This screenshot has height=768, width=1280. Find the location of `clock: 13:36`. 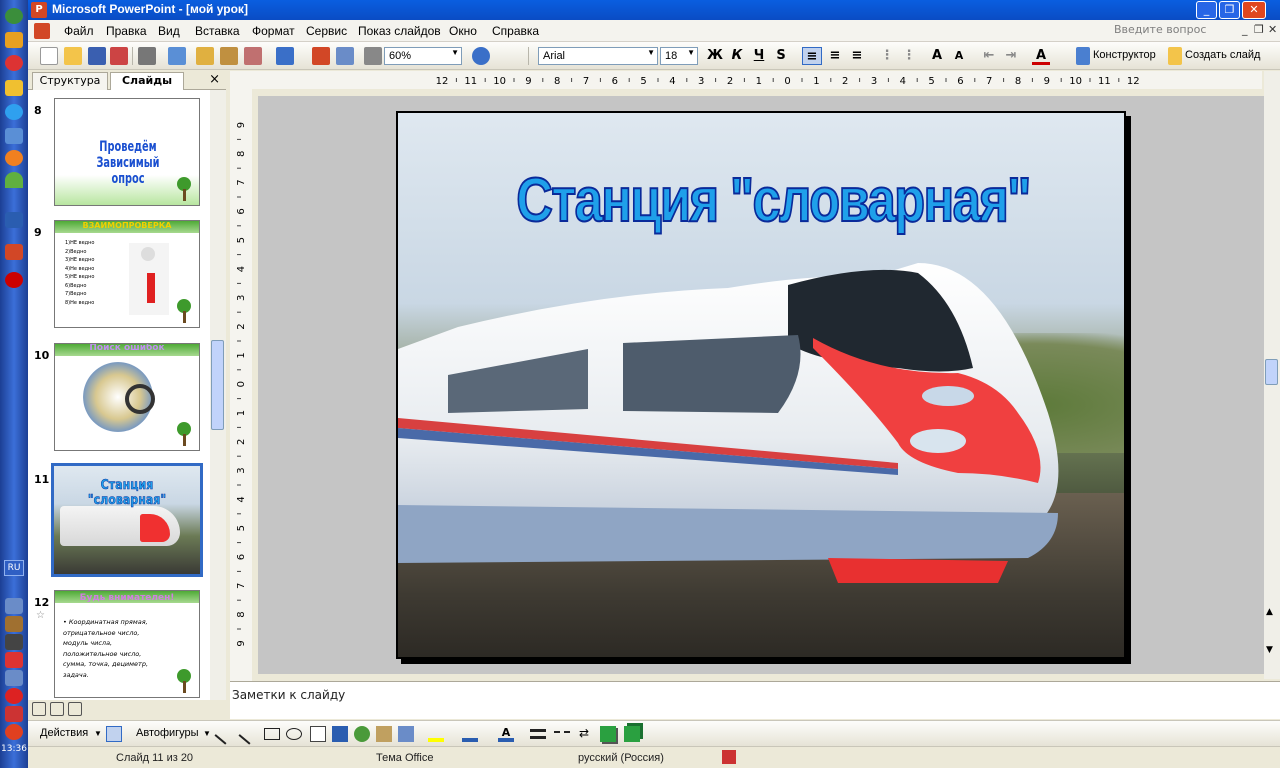

clock: 13:36 is located at coordinates (14, 749).